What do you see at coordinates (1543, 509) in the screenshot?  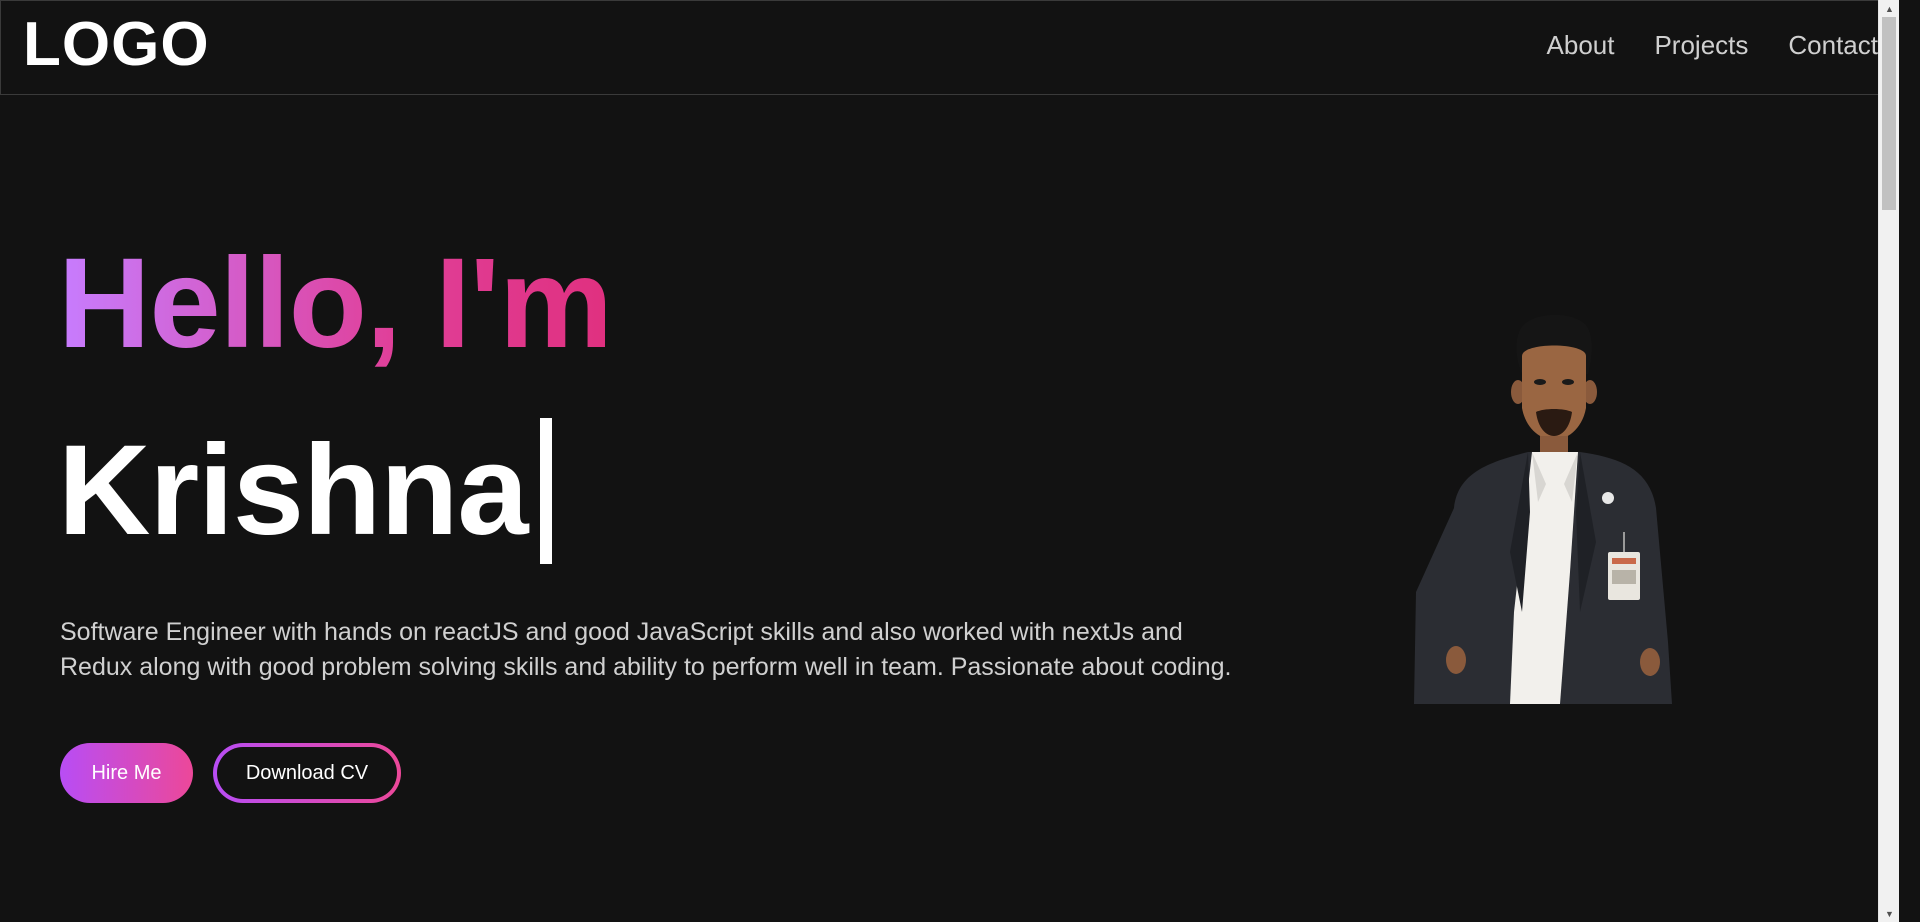 I see `profile-photo` at bounding box center [1543, 509].